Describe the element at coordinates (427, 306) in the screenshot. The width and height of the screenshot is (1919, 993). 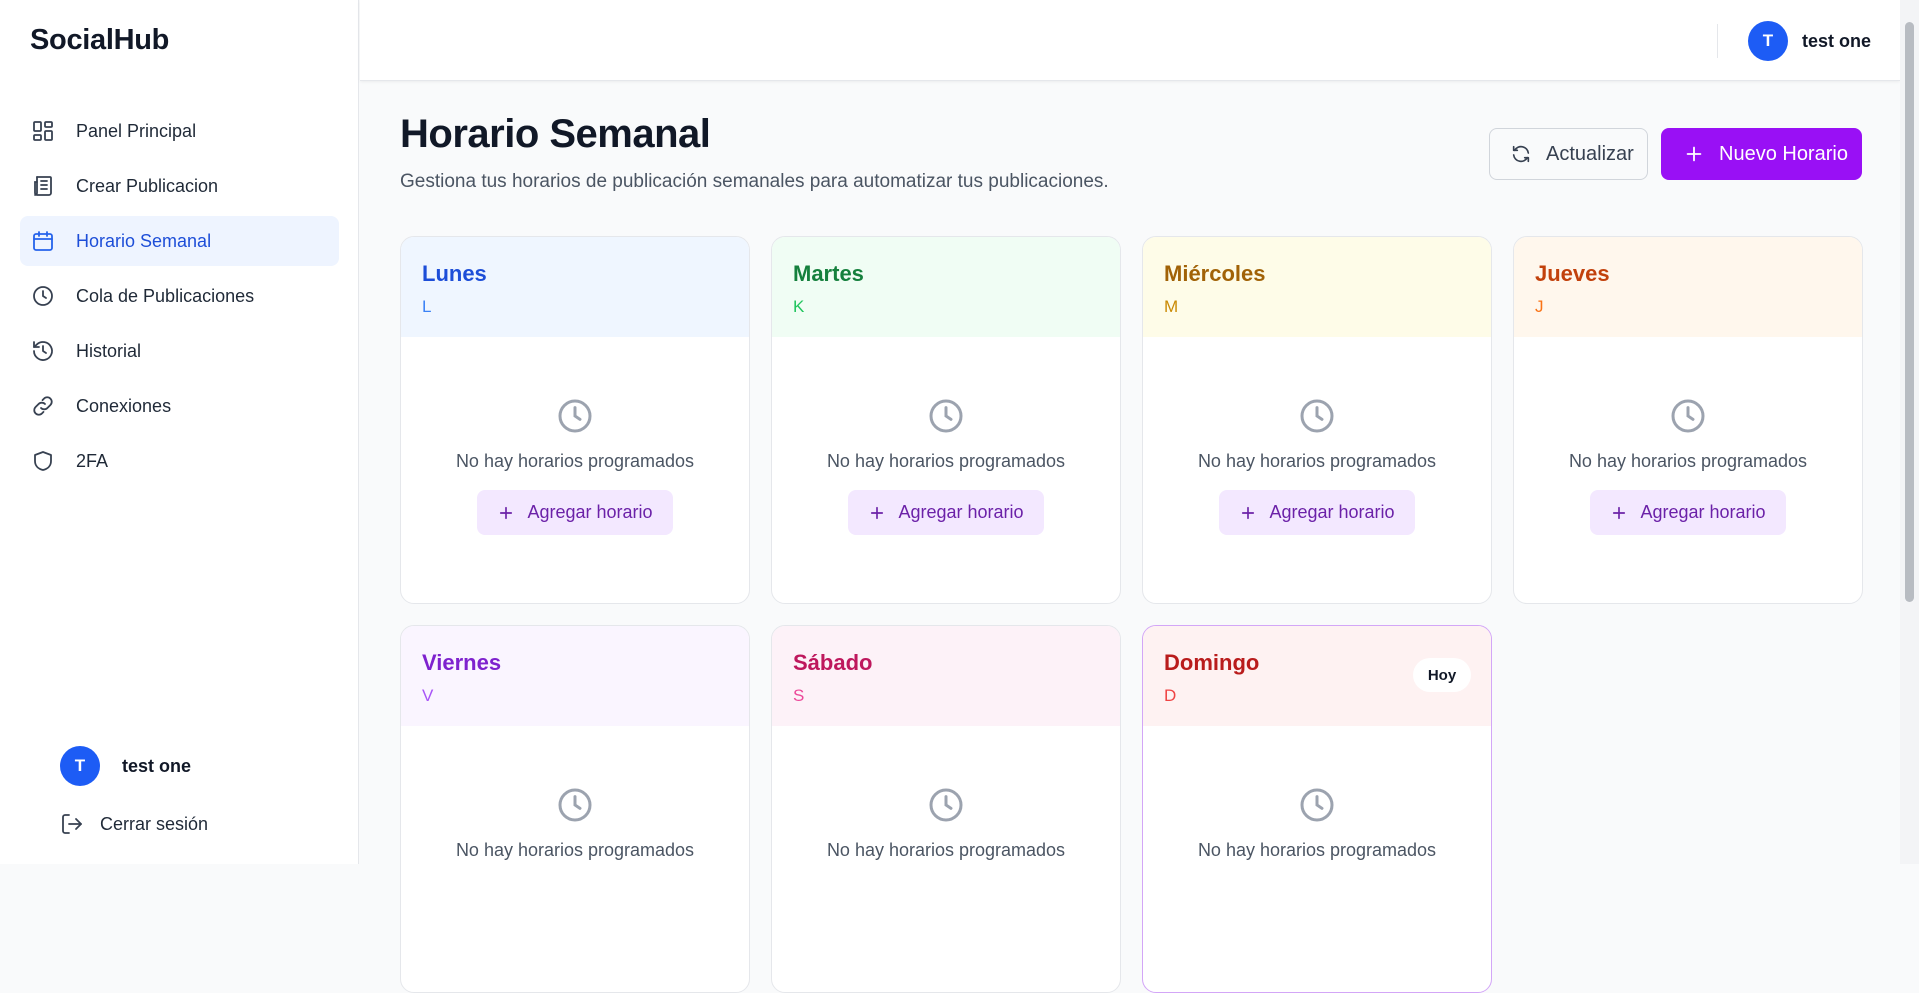
I see `day-abbr: L` at that location.